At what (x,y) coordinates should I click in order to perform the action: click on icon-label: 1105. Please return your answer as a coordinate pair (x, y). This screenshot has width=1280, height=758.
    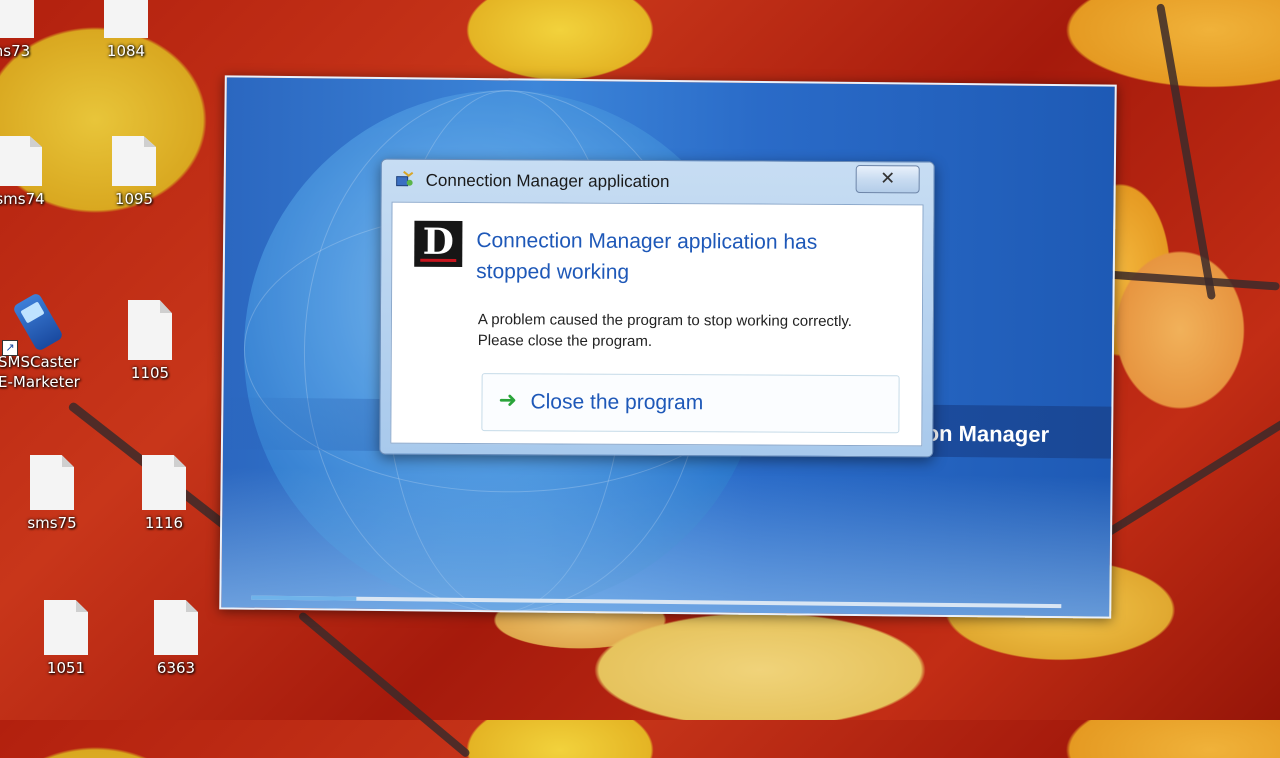
    Looking at the image, I should click on (150, 373).